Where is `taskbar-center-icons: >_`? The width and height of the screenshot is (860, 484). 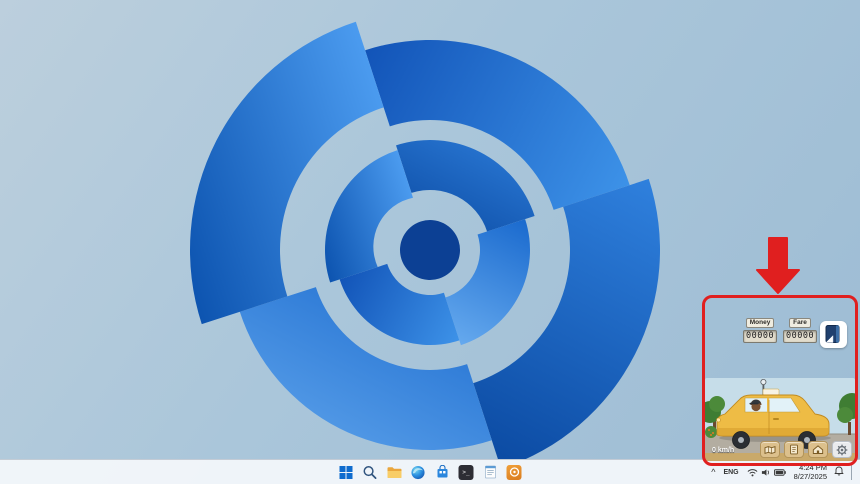
taskbar-center-icons: >_ is located at coordinates (430, 472).